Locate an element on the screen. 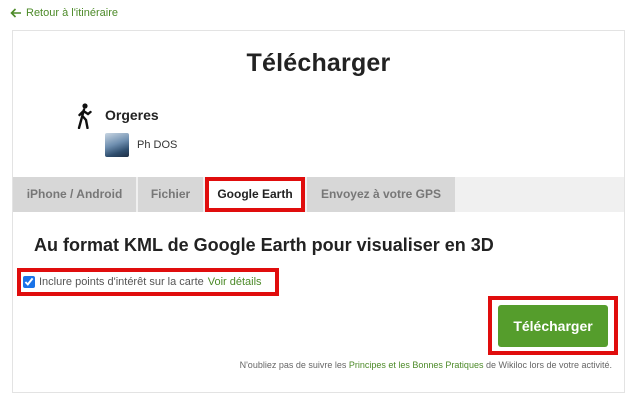  track-name: Orgeres is located at coordinates (132, 115).